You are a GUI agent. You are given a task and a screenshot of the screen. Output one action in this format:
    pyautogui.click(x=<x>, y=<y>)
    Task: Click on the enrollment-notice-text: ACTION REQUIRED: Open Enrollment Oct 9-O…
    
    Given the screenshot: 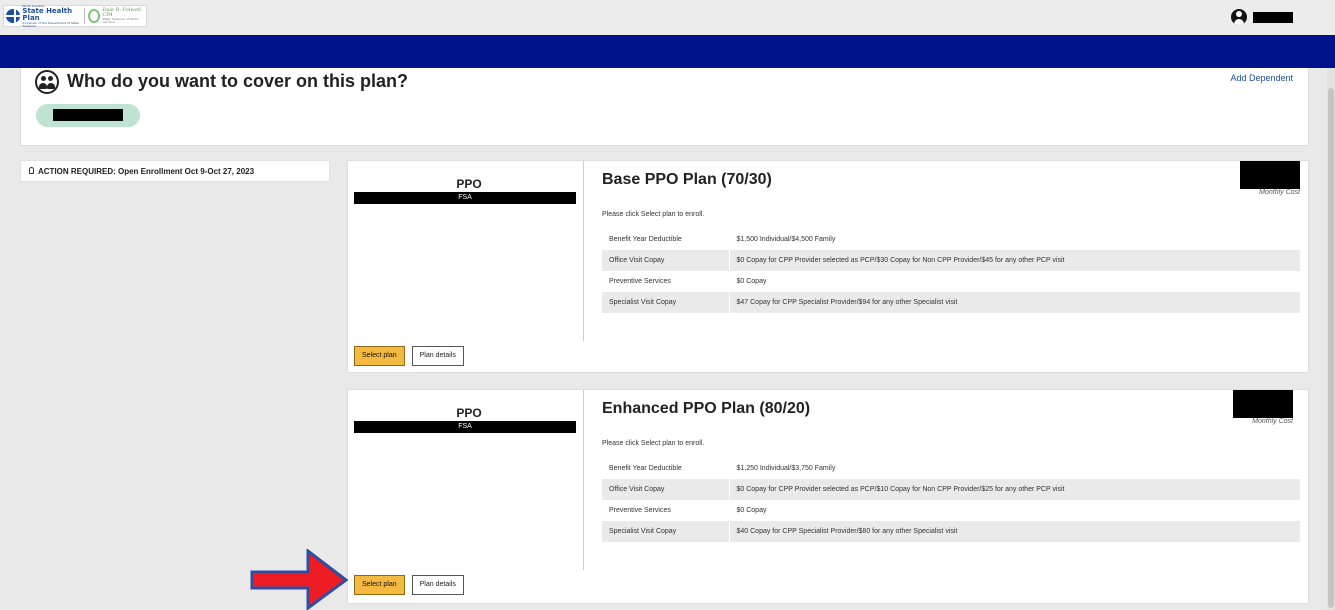 What is the action you would take?
    pyautogui.click(x=146, y=171)
    